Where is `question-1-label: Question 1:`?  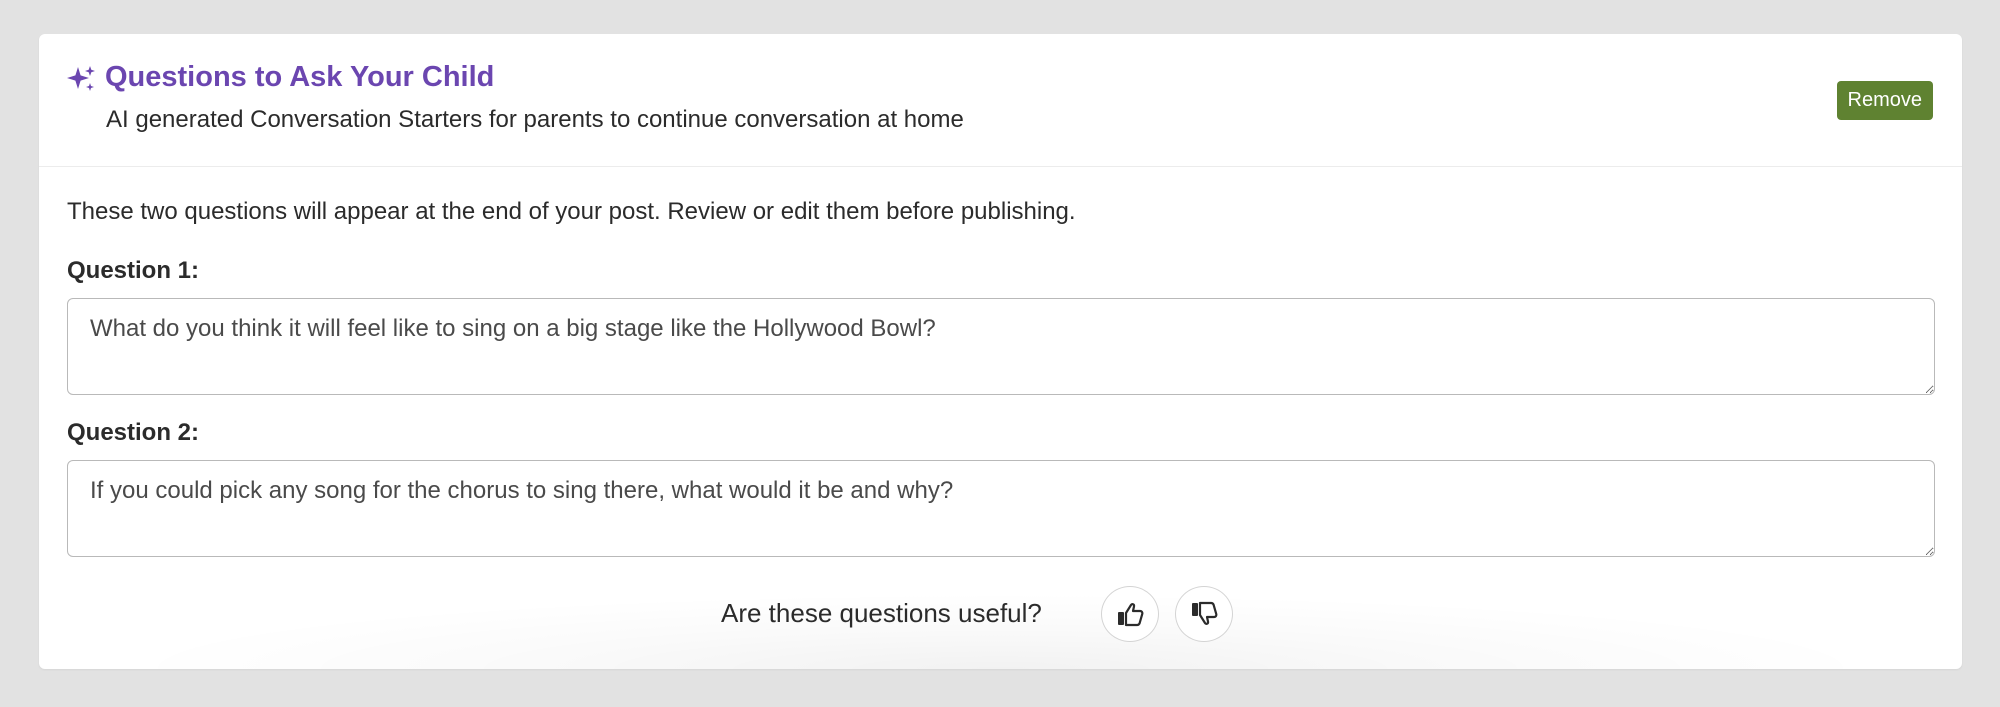 question-1-label: Question 1: is located at coordinates (133, 270).